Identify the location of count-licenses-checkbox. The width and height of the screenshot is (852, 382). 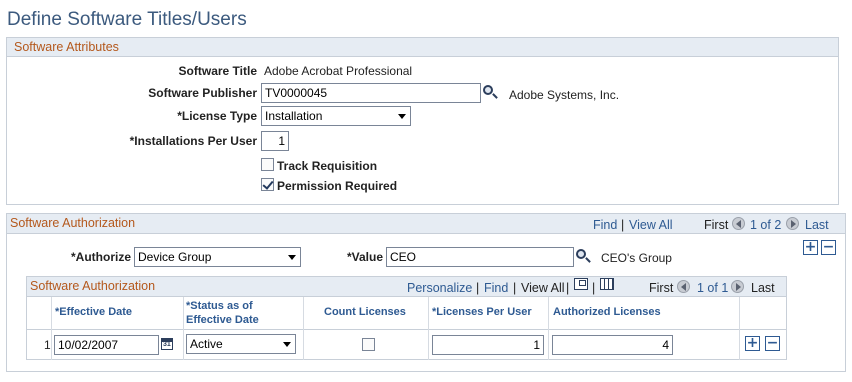
(368, 344).